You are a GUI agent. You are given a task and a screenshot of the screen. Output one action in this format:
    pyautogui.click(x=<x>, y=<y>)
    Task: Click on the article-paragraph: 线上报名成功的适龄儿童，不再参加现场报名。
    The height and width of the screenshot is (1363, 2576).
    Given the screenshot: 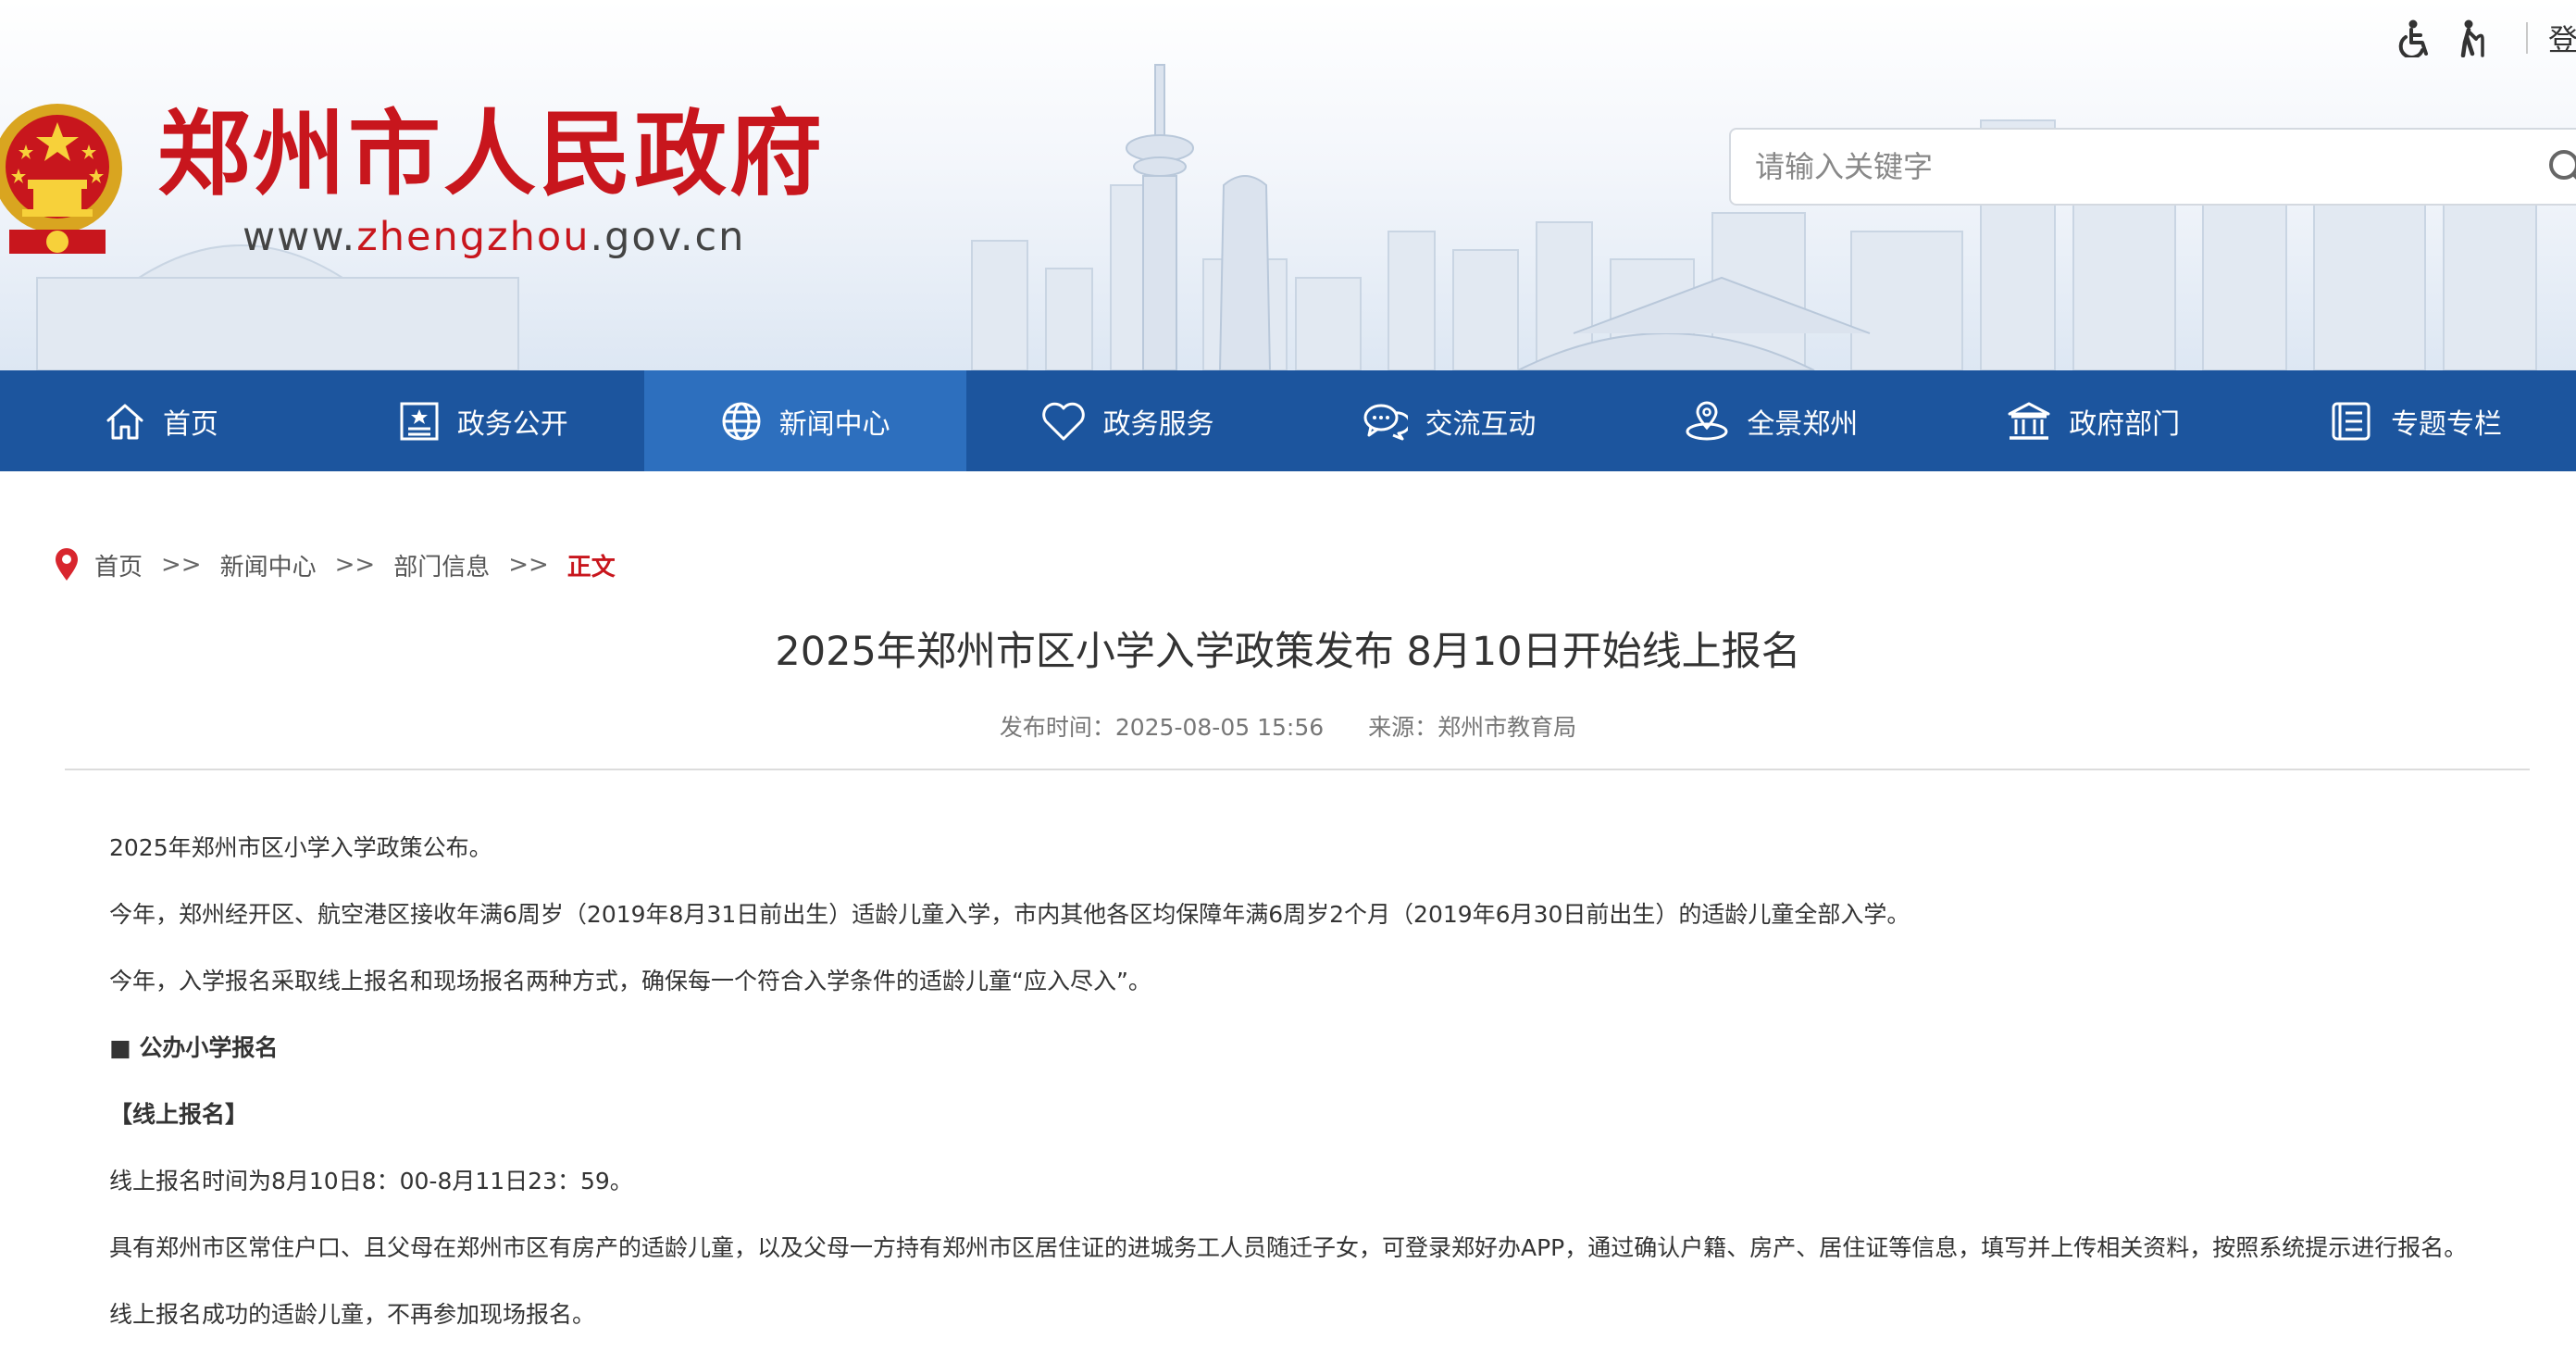 What is the action you would take?
    pyautogui.click(x=352, y=1314)
    